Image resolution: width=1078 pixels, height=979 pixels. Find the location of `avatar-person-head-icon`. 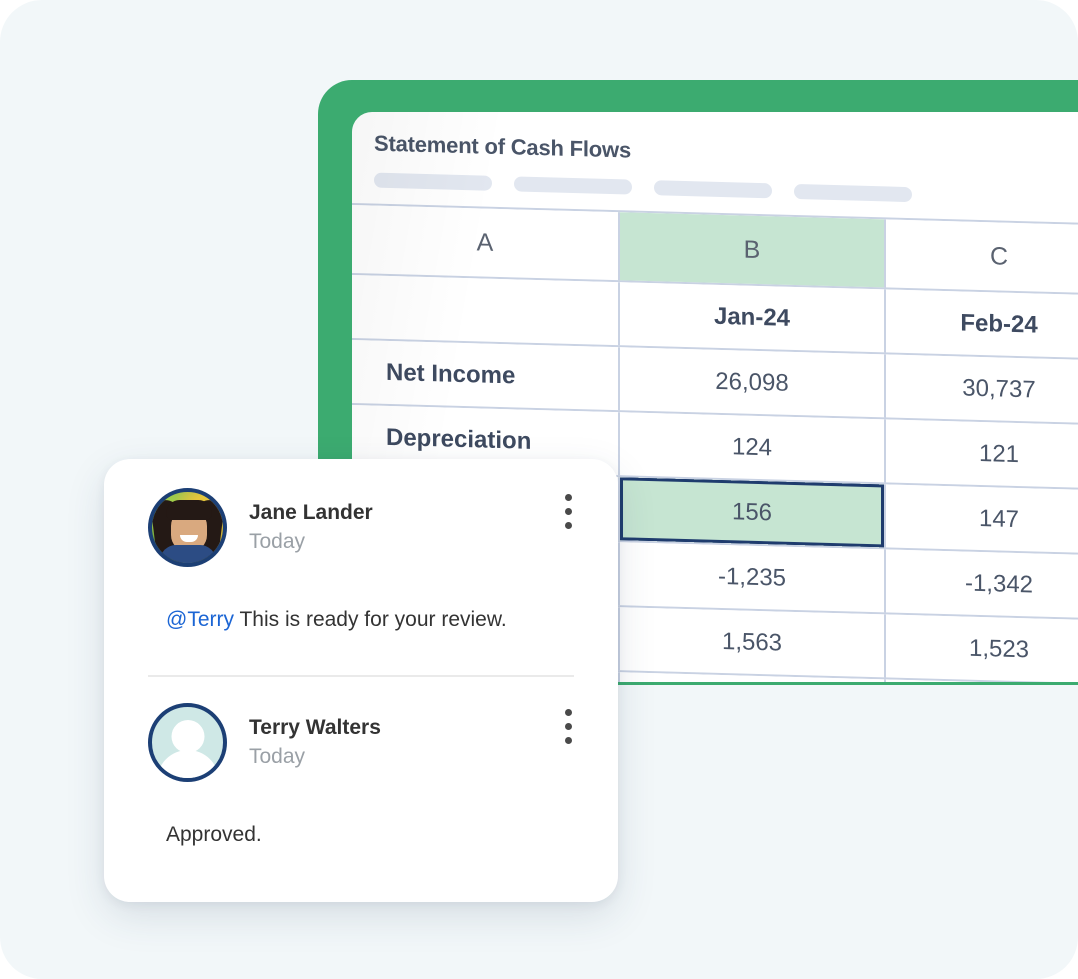

avatar-person-head-icon is located at coordinates (187, 737).